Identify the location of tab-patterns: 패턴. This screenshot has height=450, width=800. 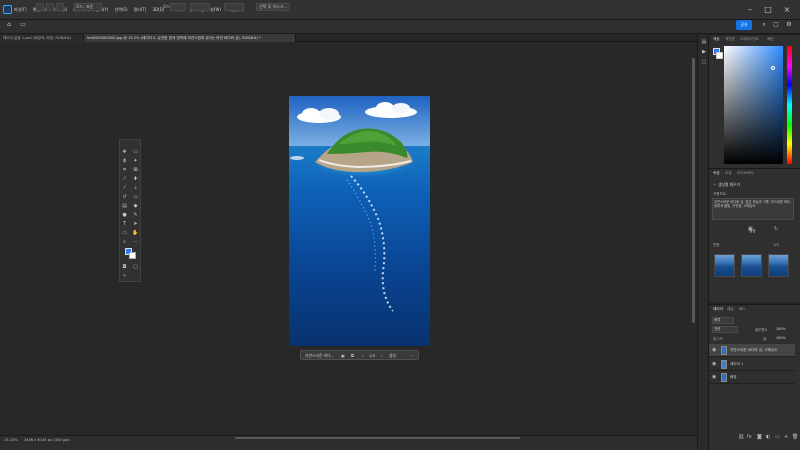
(770, 39).